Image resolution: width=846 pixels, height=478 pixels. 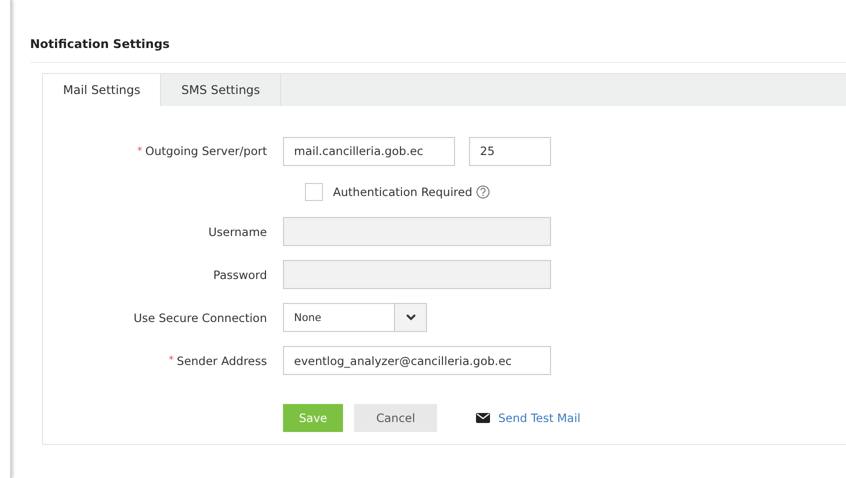 What do you see at coordinates (510, 151) in the screenshot?
I see `port-field: 25` at bounding box center [510, 151].